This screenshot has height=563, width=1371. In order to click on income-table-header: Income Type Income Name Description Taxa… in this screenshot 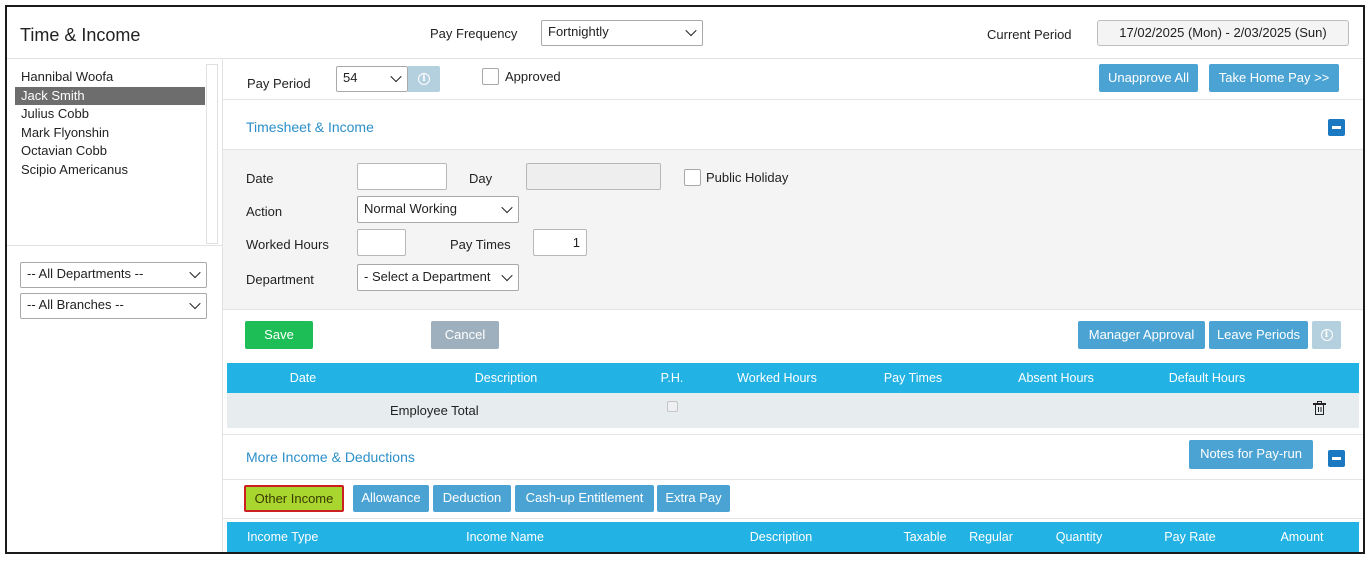, I will do `click(793, 537)`.